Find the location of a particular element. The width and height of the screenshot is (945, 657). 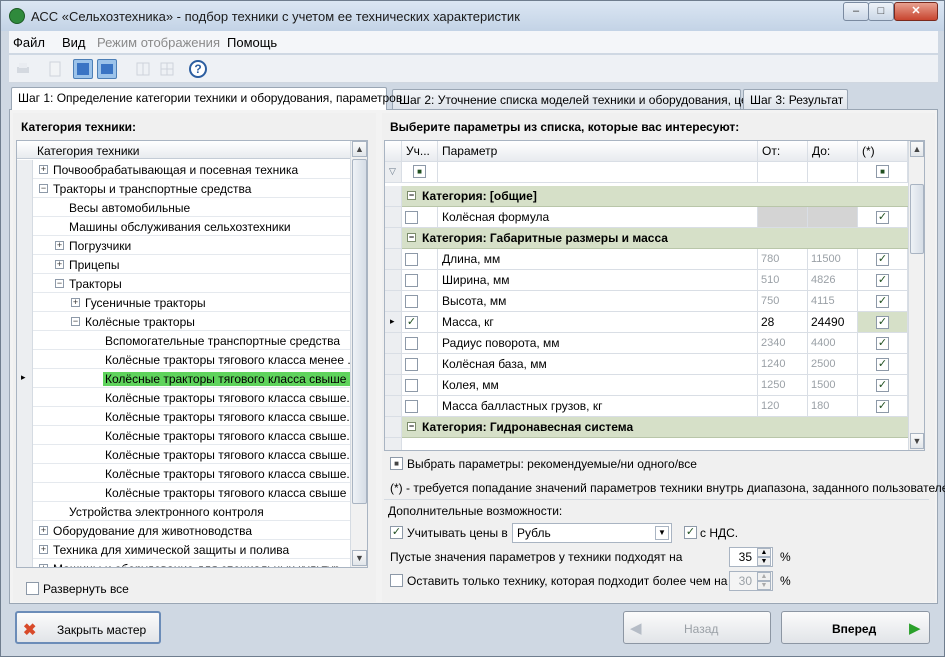

from-value: 28 is located at coordinates (783, 322).